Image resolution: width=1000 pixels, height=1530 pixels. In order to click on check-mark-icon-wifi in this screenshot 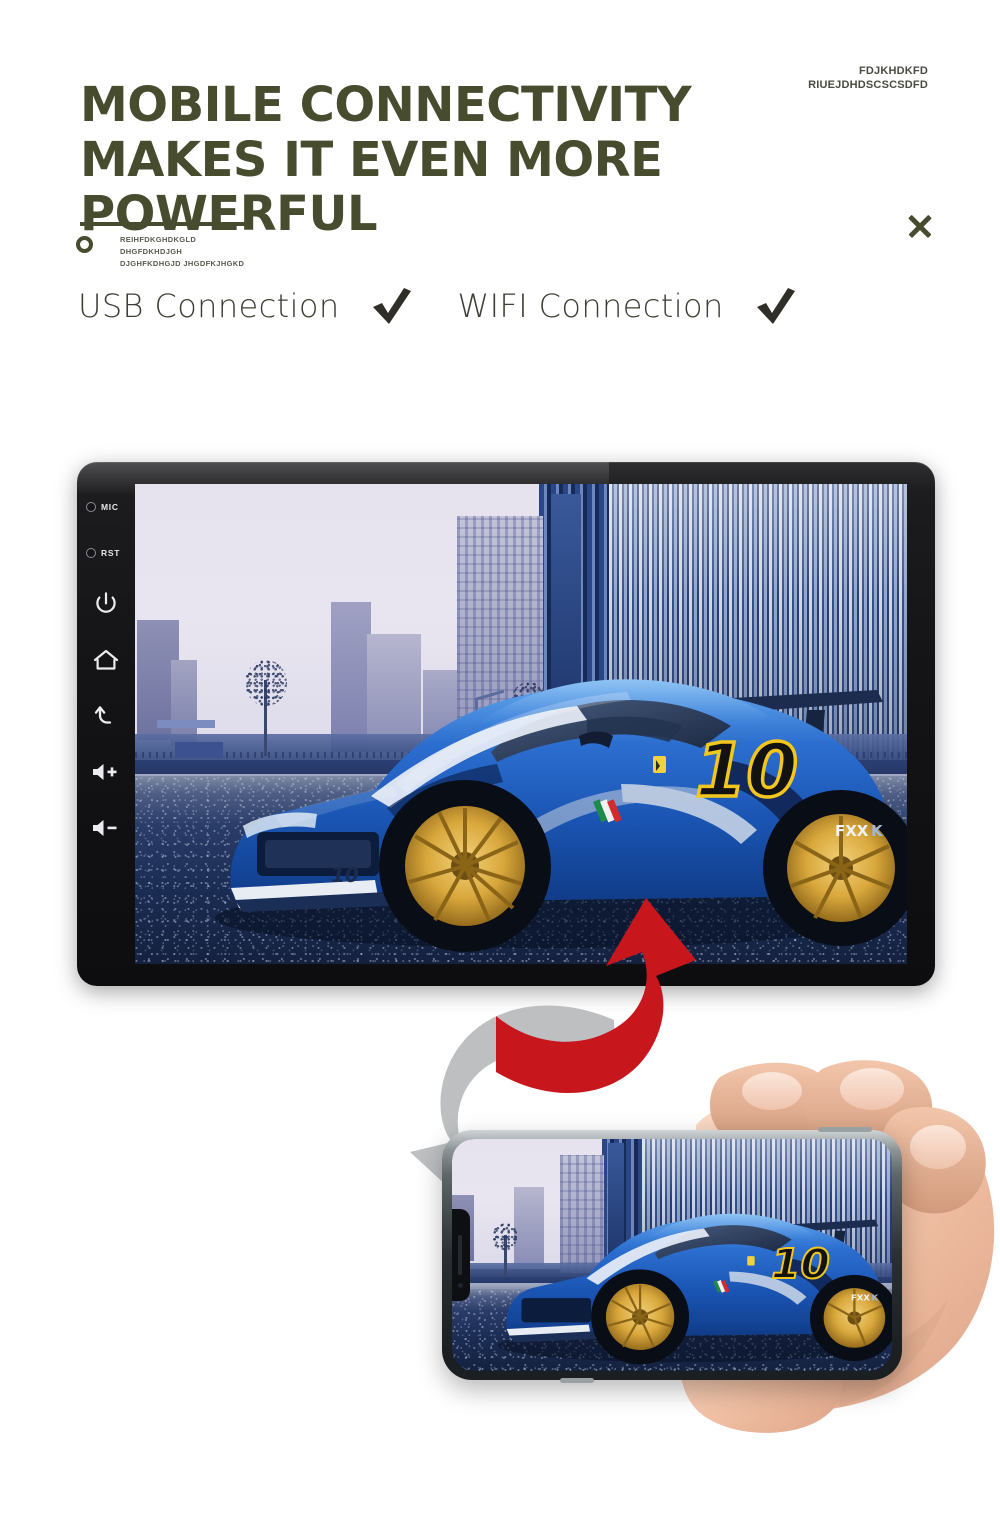, I will do `click(776, 306)`.